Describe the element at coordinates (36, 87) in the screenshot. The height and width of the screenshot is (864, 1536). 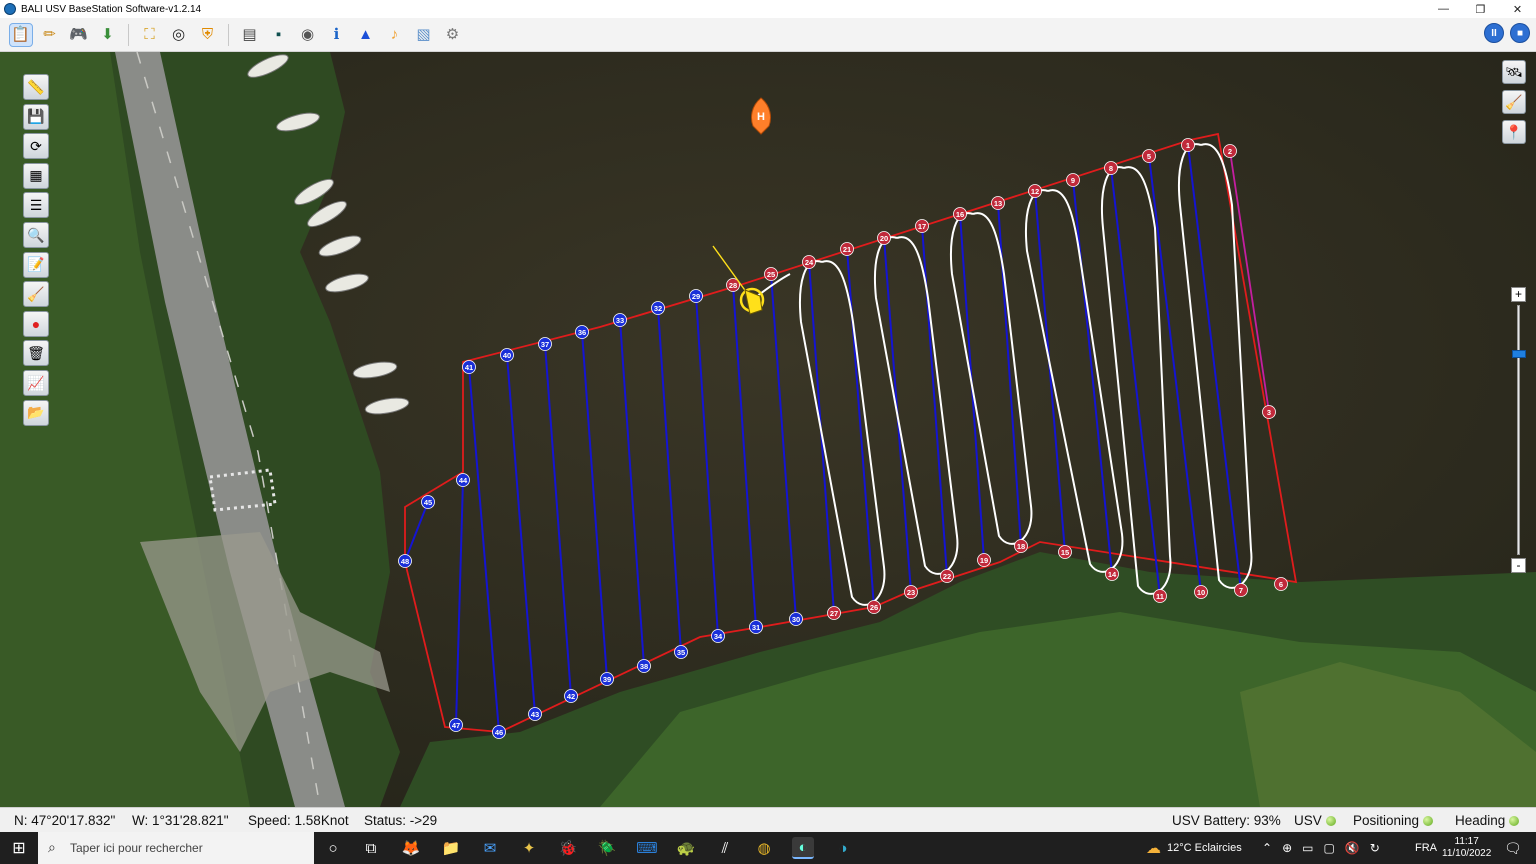
I see `ruler-icon: 📏` at that location.